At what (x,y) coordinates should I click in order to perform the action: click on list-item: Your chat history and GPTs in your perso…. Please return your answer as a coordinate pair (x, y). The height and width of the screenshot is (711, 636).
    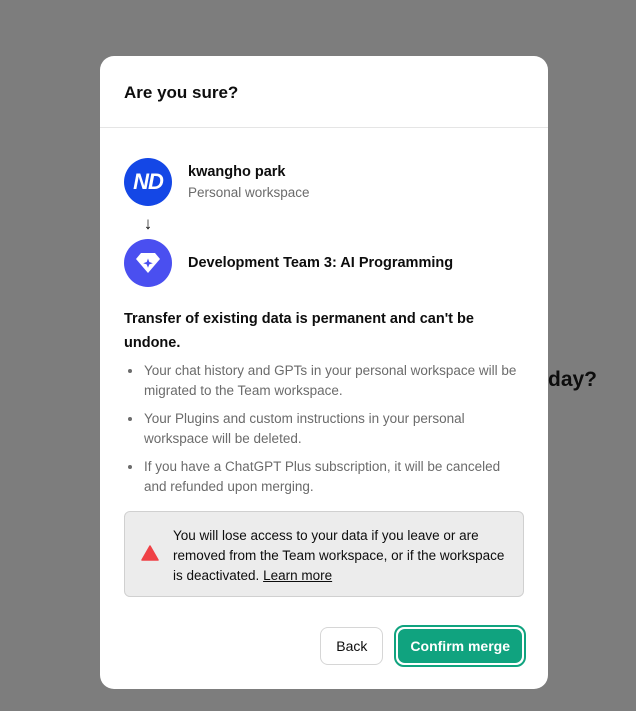
    Looking at the image, I should click on (326, 381).